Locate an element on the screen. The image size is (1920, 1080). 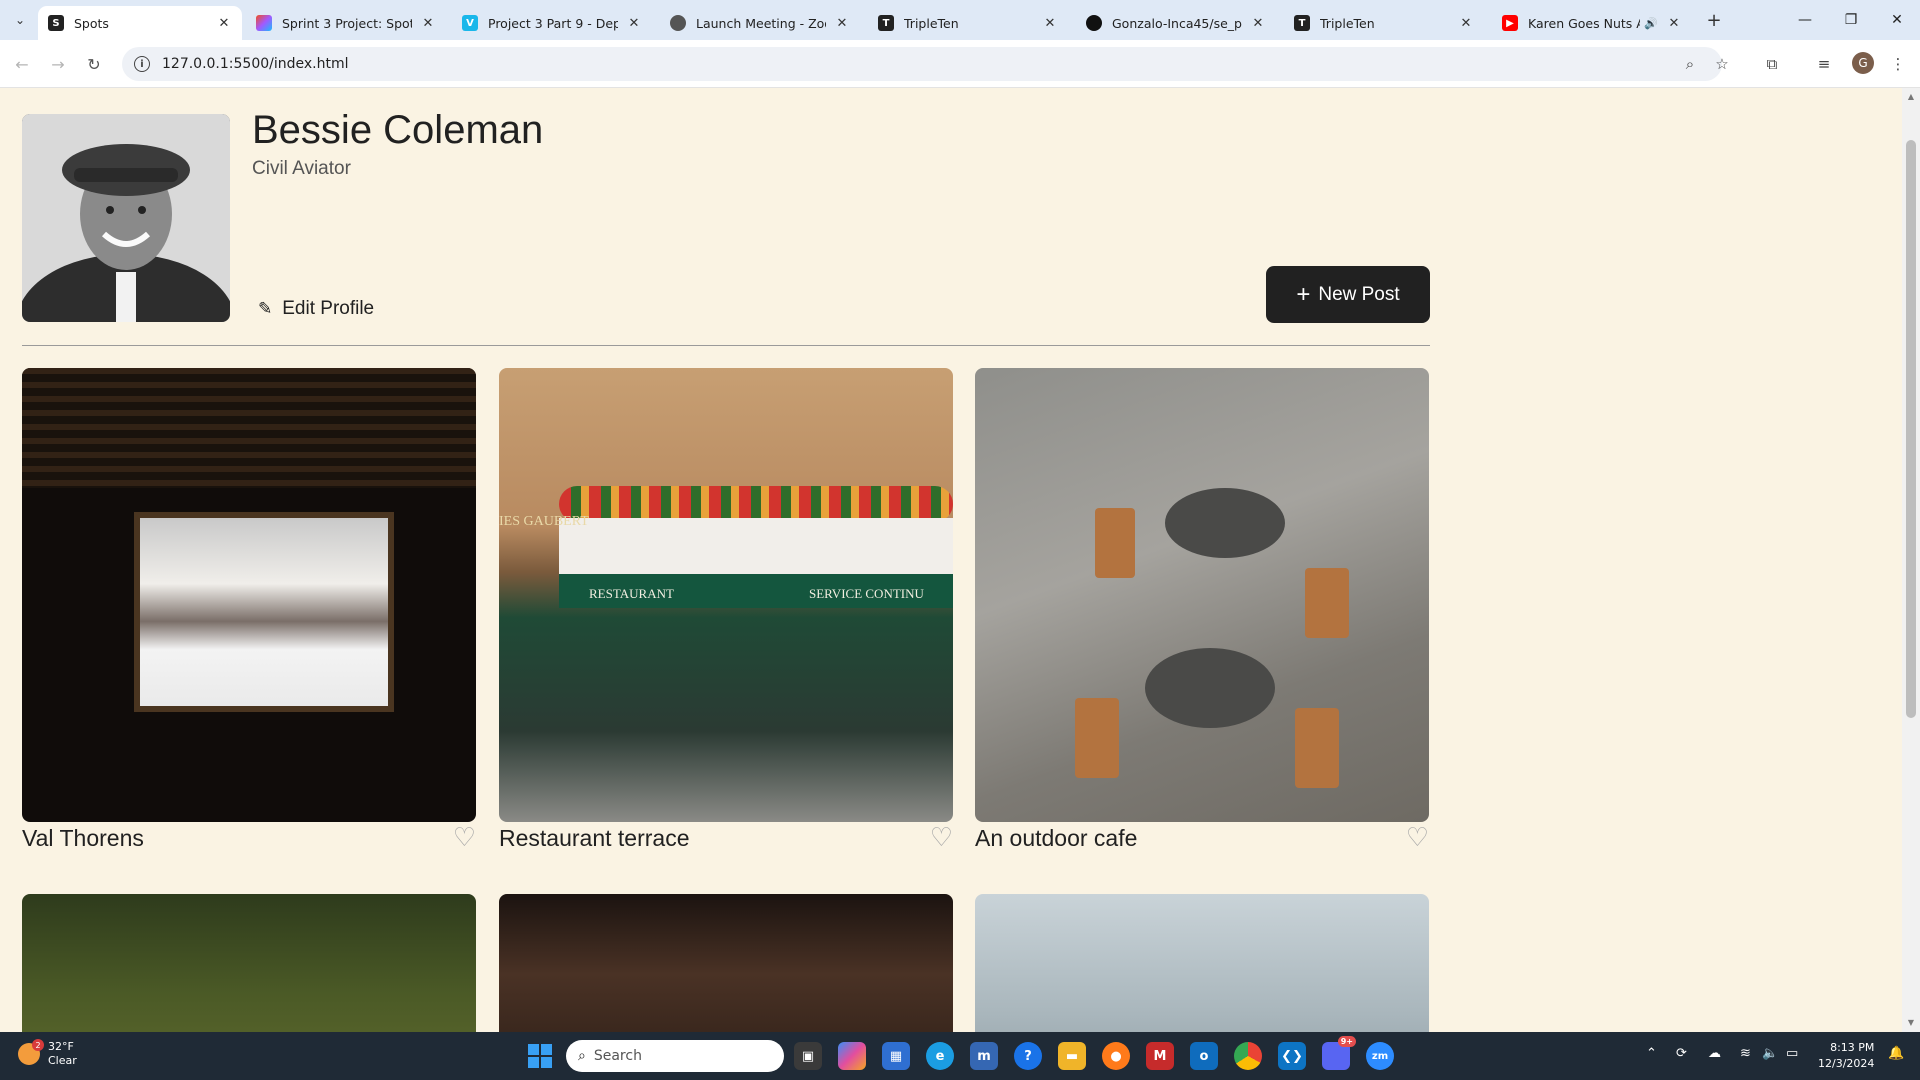
youtube-favicon-icon: ▶ is located at coordinates (1510, 23).